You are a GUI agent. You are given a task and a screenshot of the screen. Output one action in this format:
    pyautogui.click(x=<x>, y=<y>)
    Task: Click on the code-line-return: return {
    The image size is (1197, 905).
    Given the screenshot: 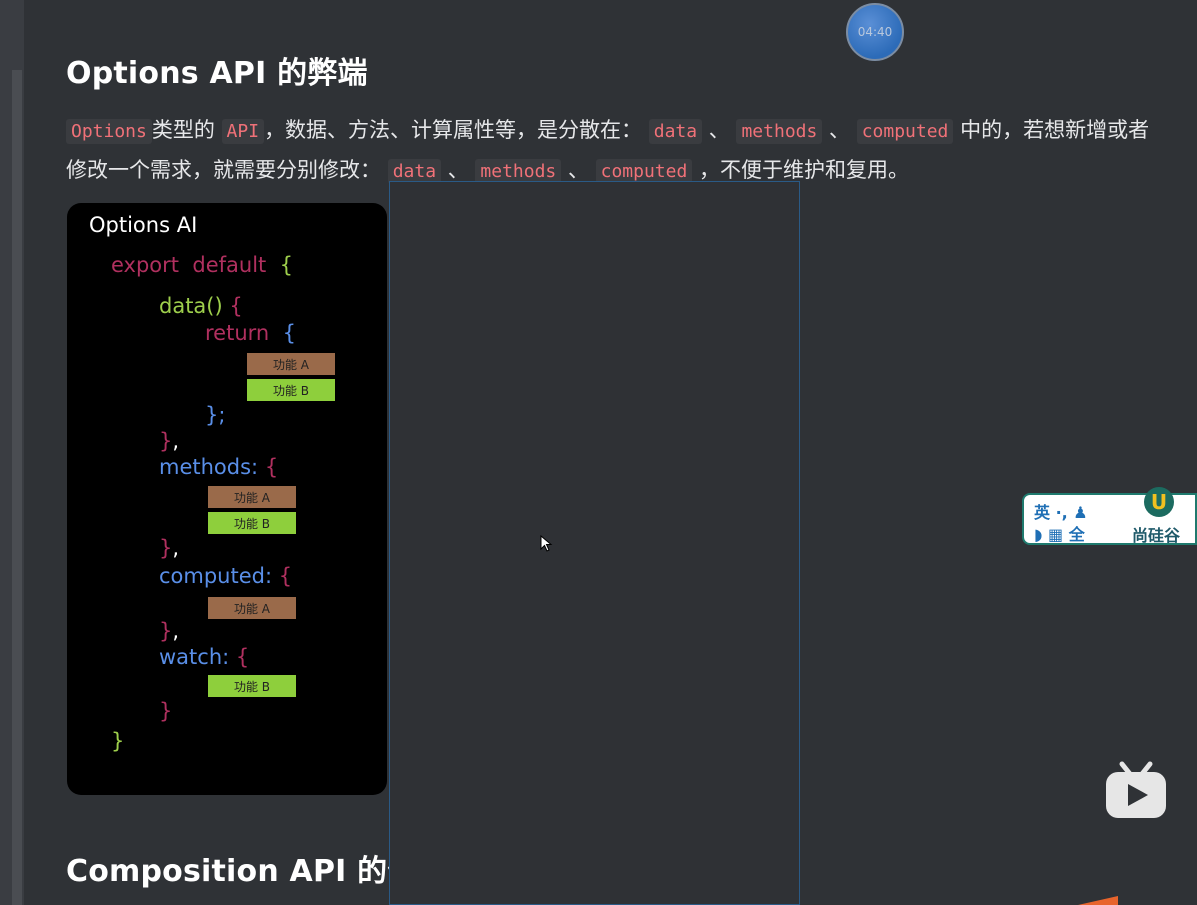 What is the action you would take?
    pyautogui.click(x=250, y=333)
    